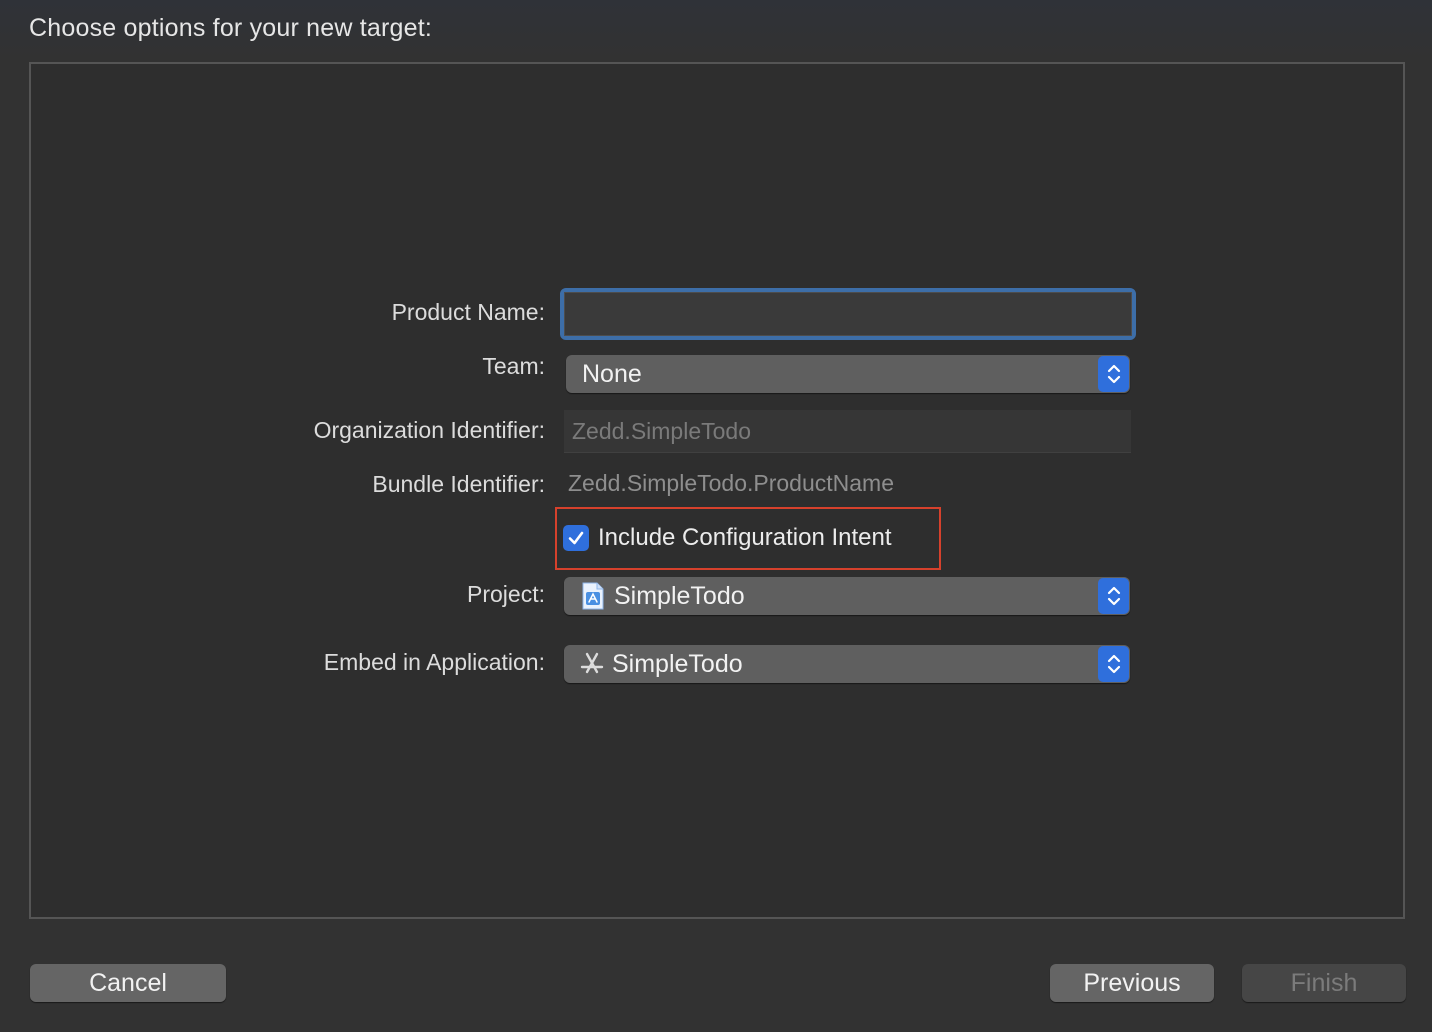 The image size is (1432, 1032). What do you see at coordinates (731, 483) in the screenshot?
I see `bundle-identifier-value: Zedd.SimpleTodo.ProductName` at bounding box center [731, 483].